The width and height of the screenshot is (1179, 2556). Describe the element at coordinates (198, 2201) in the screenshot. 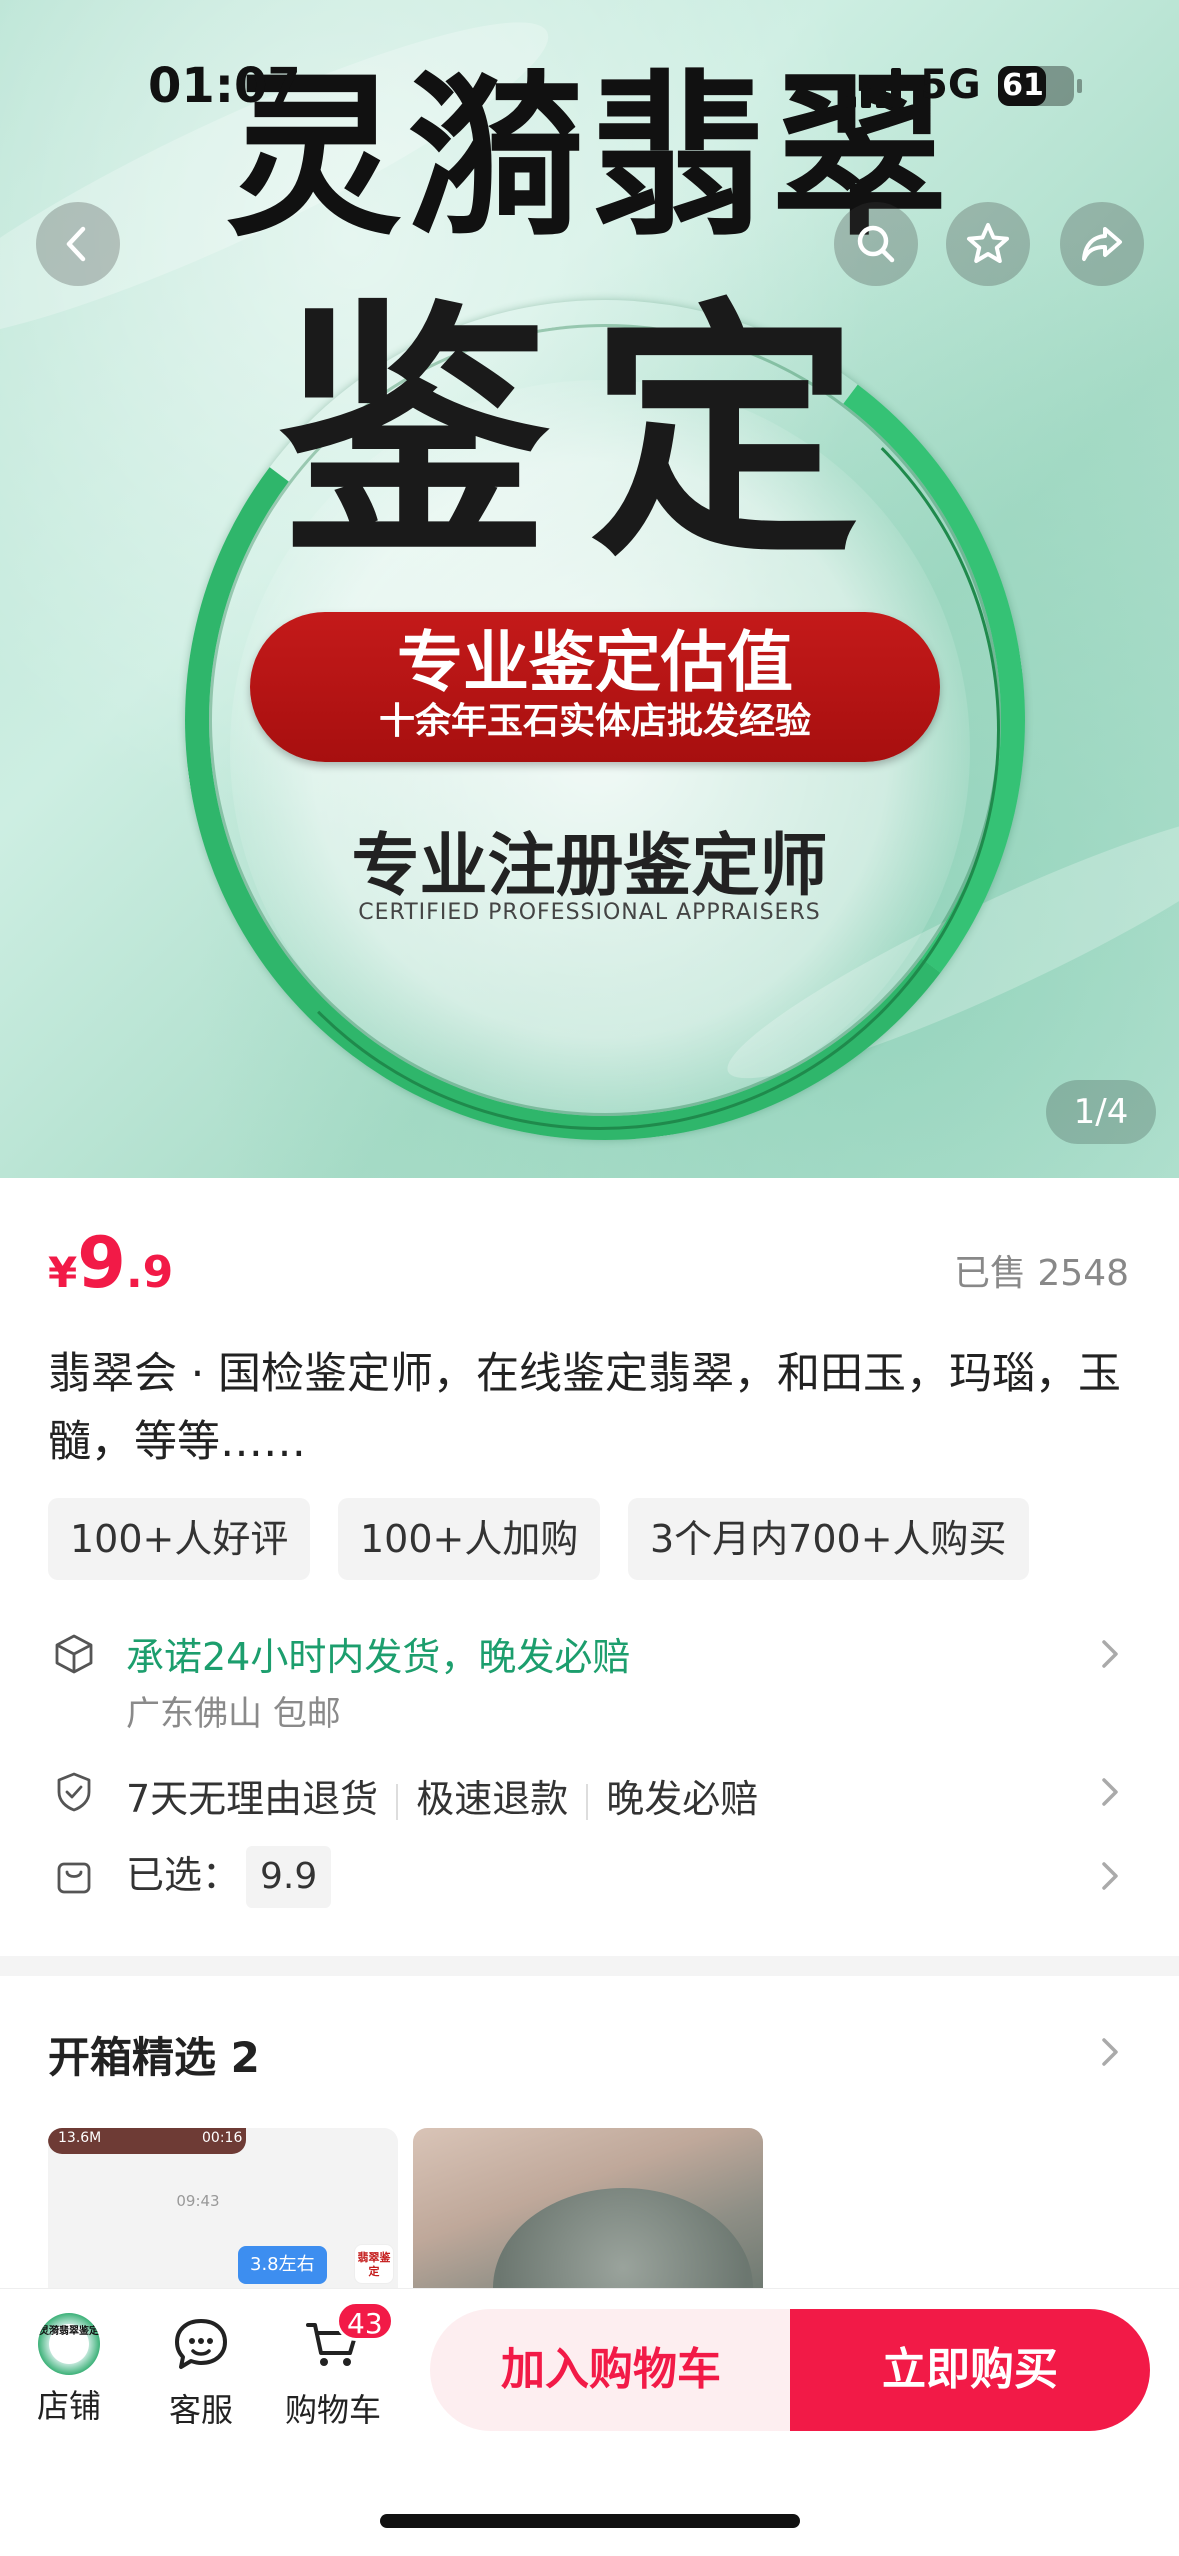

I see `chat-time: 09:43` at that location.